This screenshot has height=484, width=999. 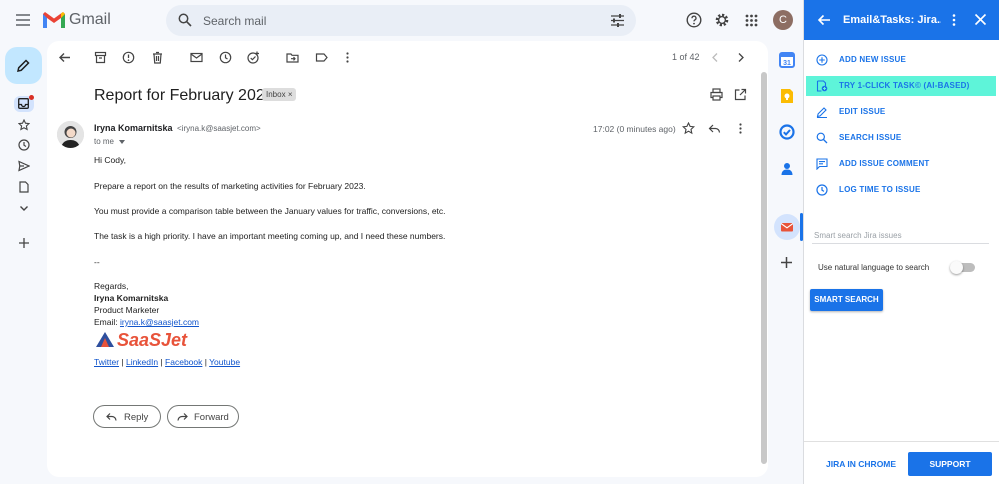 What do you see at coordinates (133, 128) in the screenshot?
I see `sender-name: Iryna Komarnitska` at bounding box center [133, 128].